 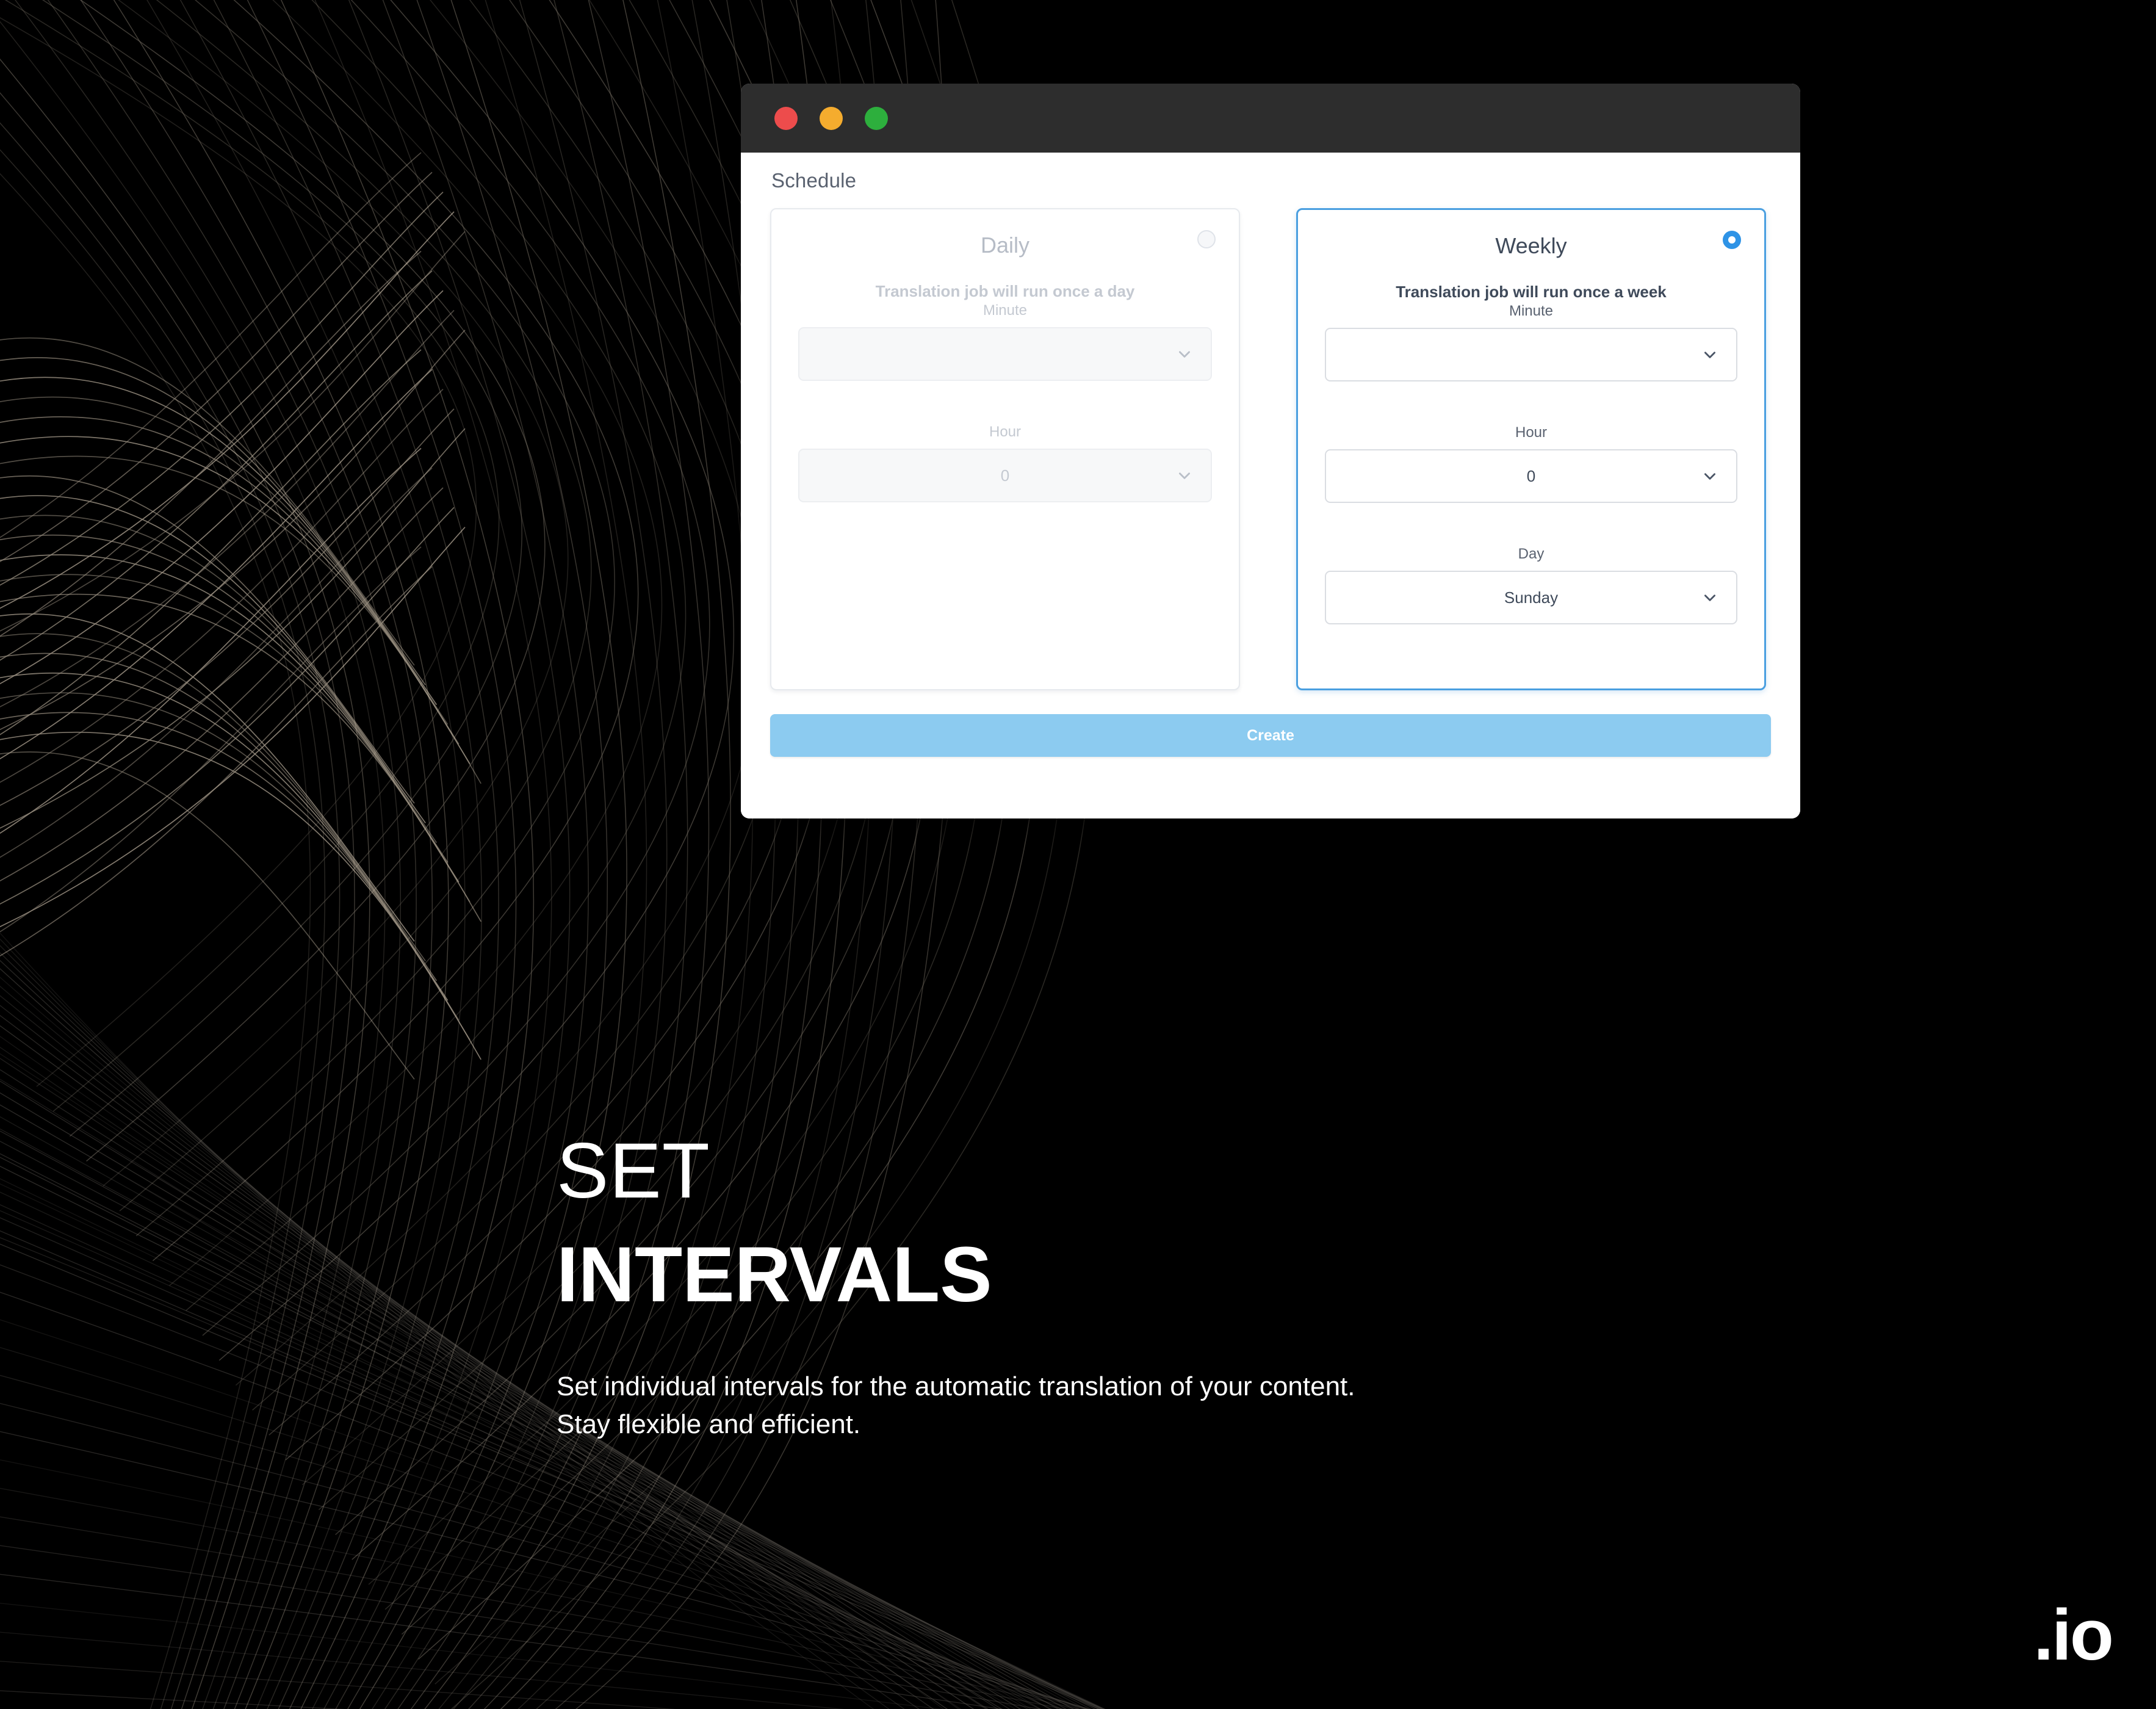 I want to click on card-title-daily: Daily, so click(x=1004, y=245).